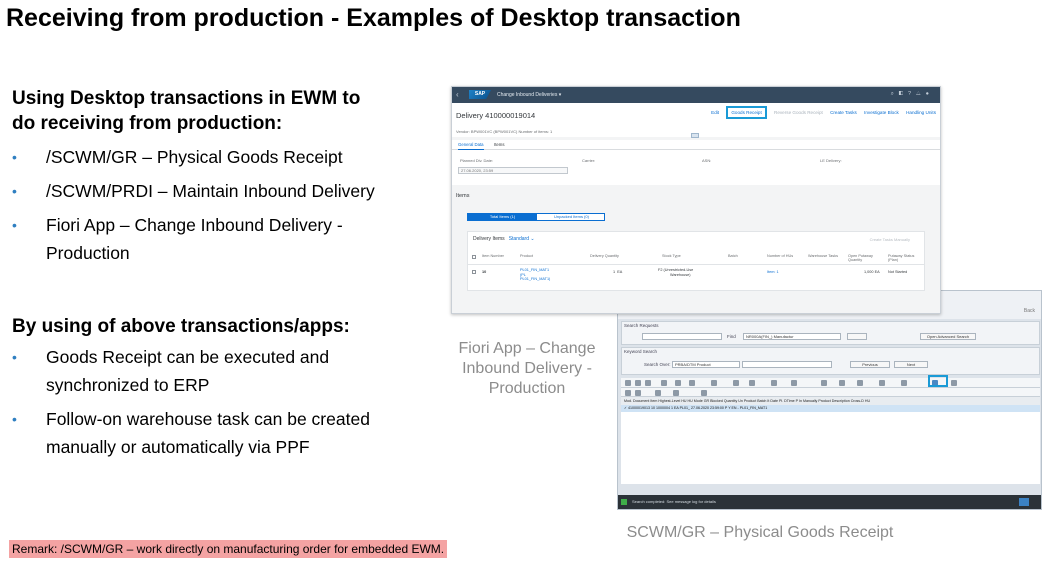 The image size is (1045, 568). What do you see at coordinates (614, 272) in the screenshot?
I see `cell-qty-value: 1` at bounding box center [614, 272].